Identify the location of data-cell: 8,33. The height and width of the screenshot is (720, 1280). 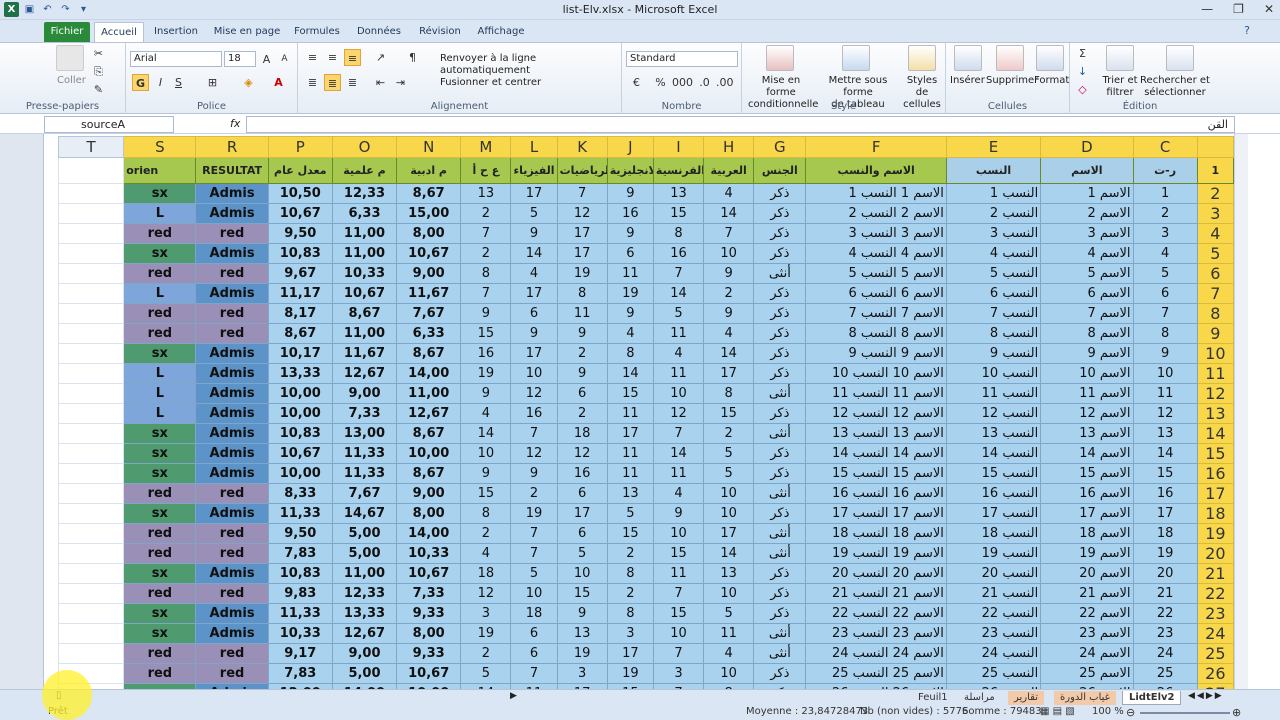
(300, 493).